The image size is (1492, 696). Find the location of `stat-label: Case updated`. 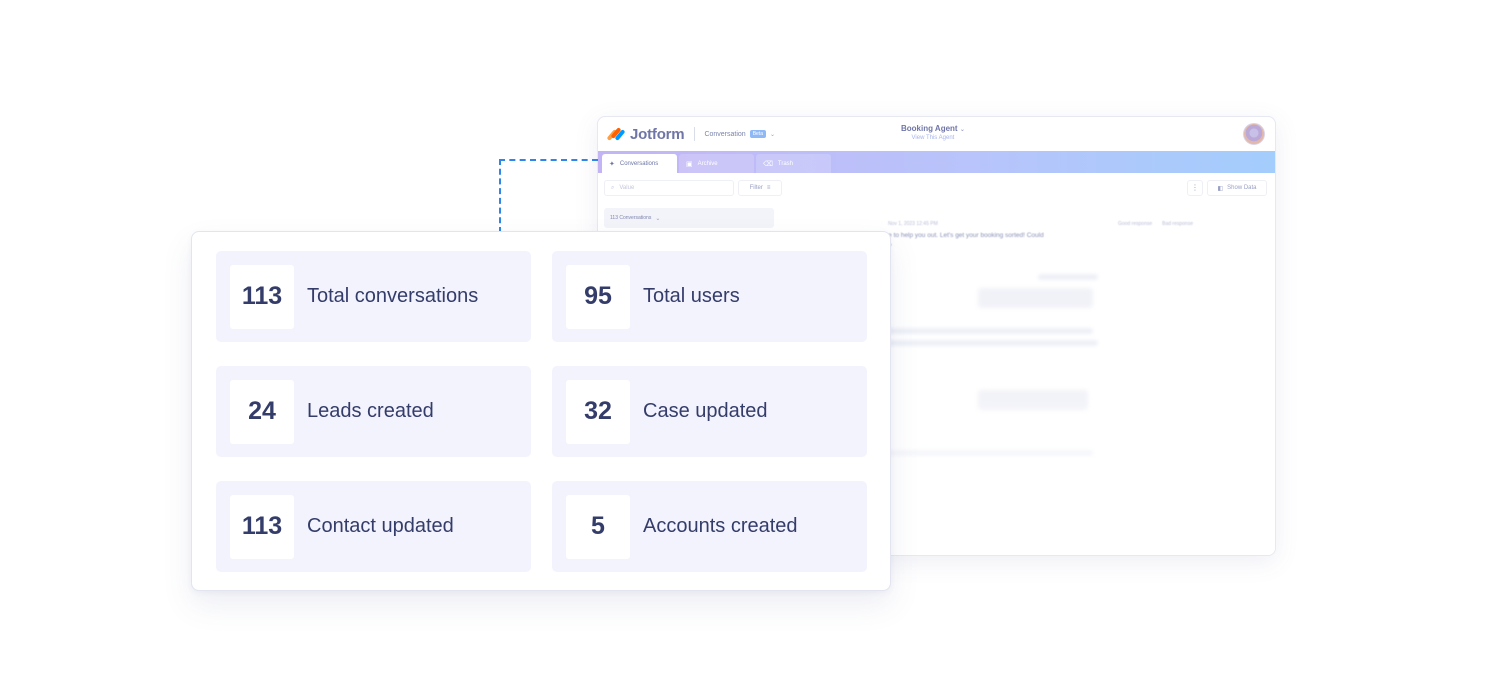

stat-label: Case updated is located at coordinates (705, 411).